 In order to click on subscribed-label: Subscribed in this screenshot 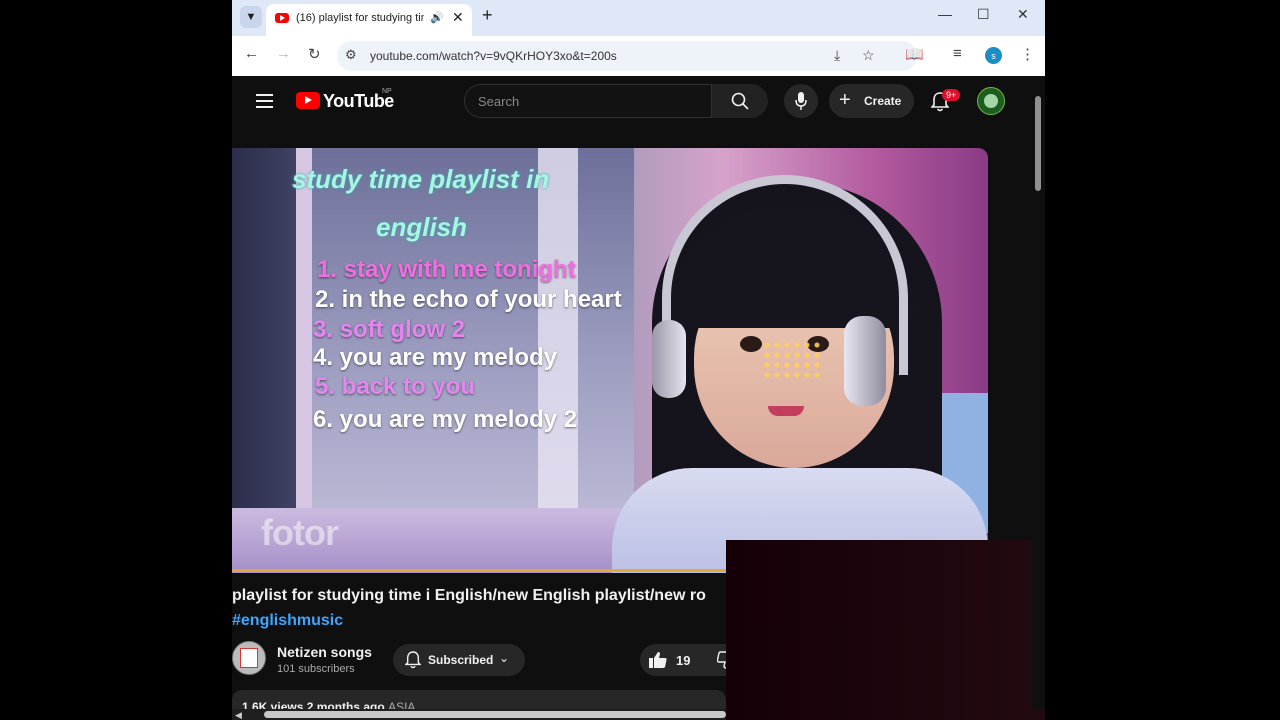, I will do `click(461, 660)`.